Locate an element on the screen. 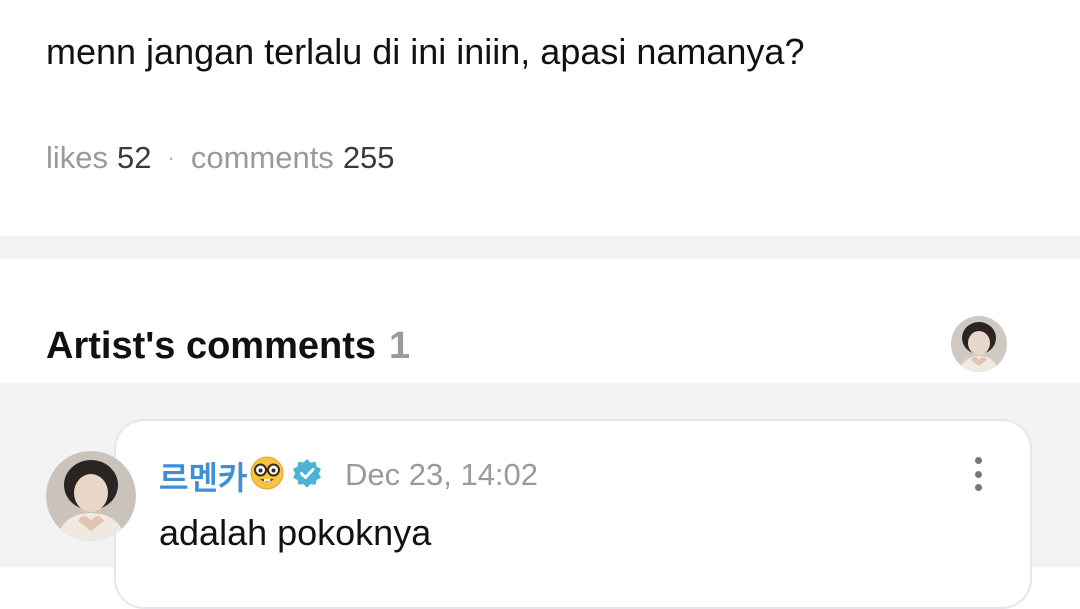 Image resolution: width=1080 pixels, height=609 pixels. comment-author: 르멘카 is located at coordinates (241, 477).